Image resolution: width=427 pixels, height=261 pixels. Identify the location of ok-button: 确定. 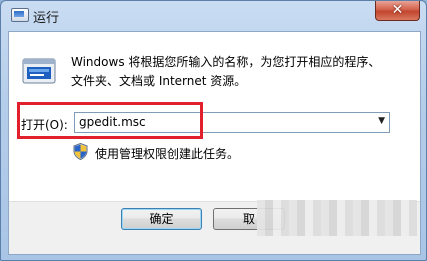
(161, 219).